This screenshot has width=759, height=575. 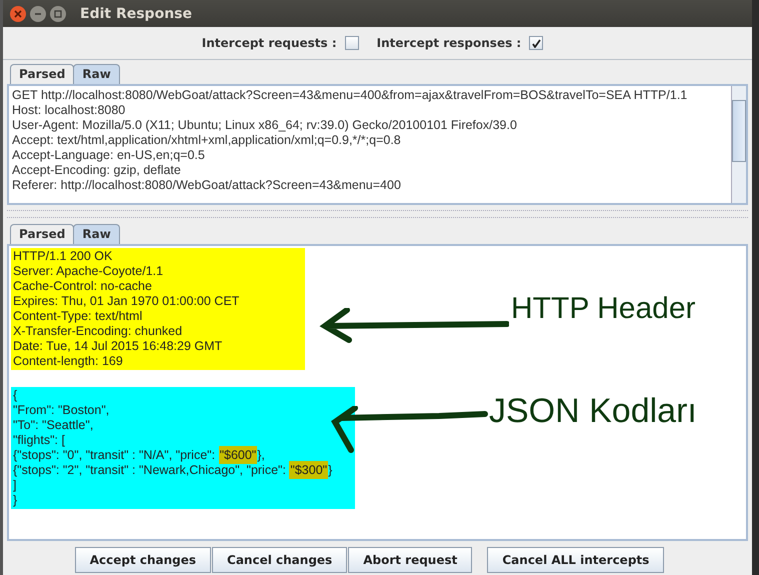 What do you see at coordinates (98, 331) in the screenshot?
I see `header-line: X-Transfer-Encoding: chunked` at bounding box center [98, 331].